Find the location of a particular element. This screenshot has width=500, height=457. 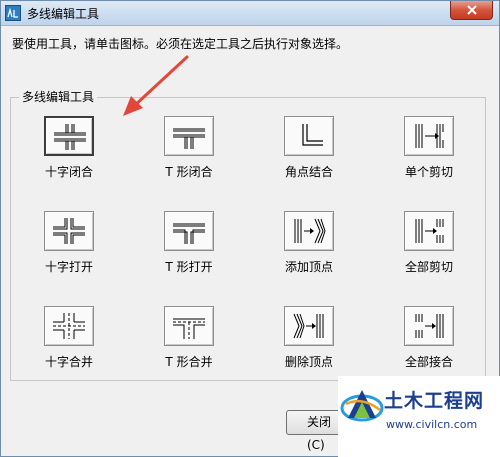

cross-merged-button is located at coordinates (69, 326).